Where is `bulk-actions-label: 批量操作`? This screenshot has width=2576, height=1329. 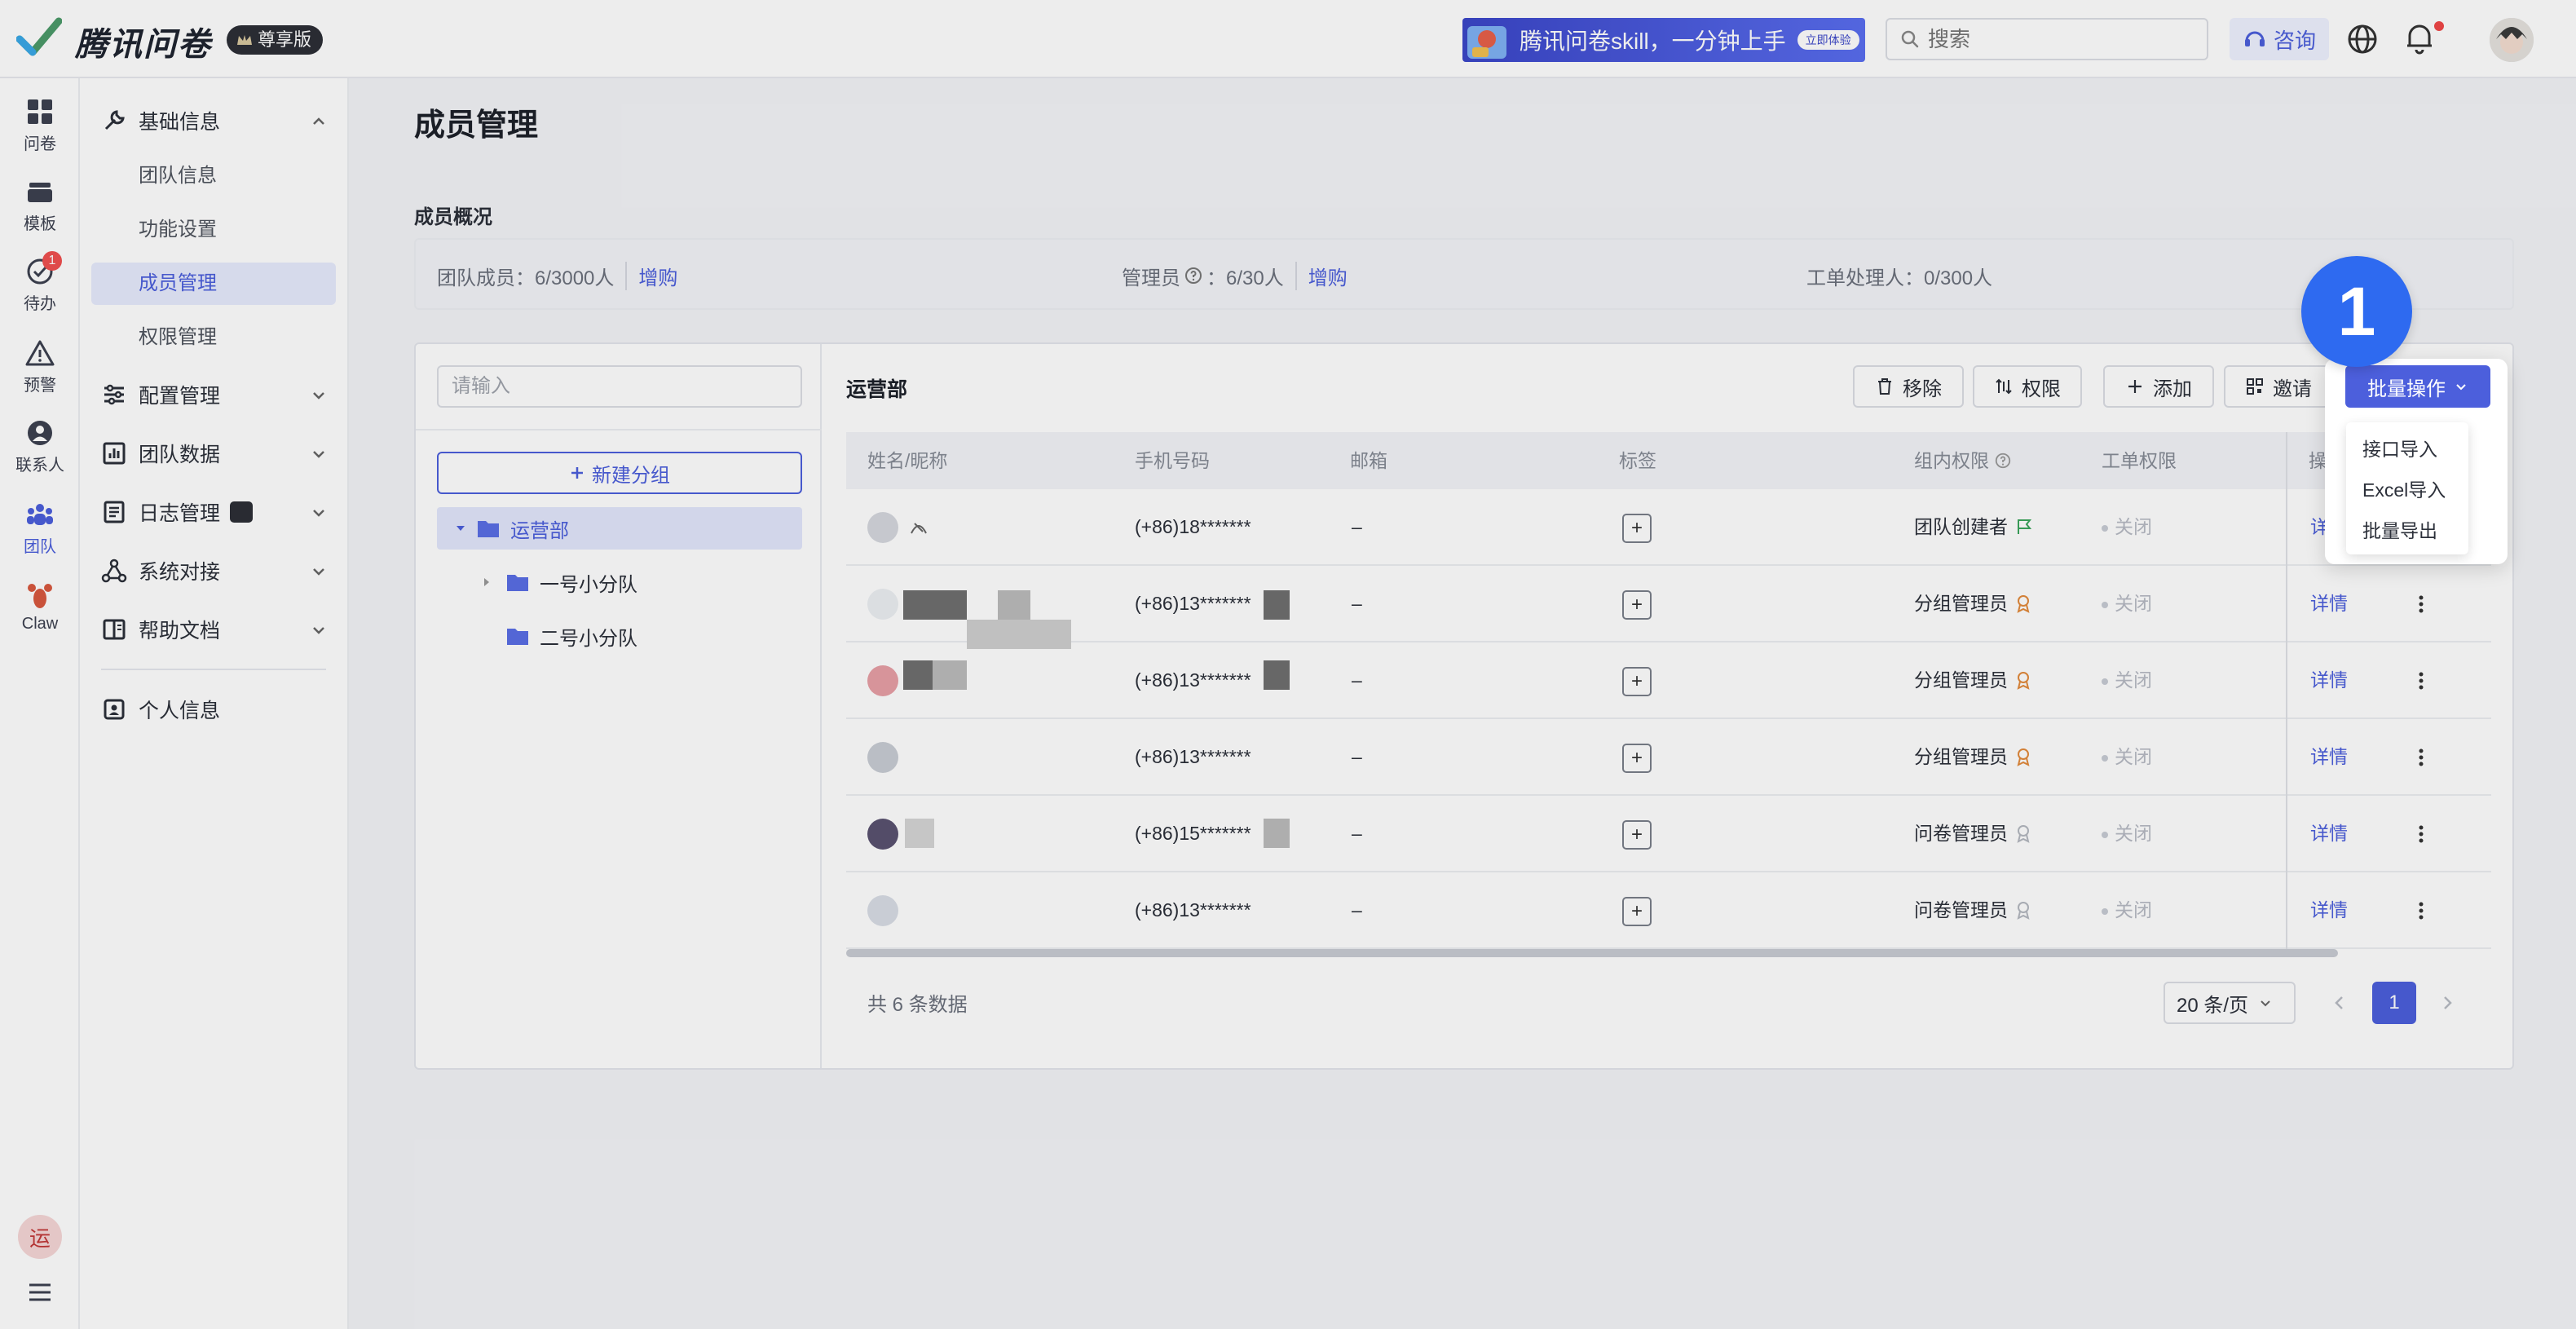
bulk-actions-label: 批量操作 is located at coordinates (2406, 389).